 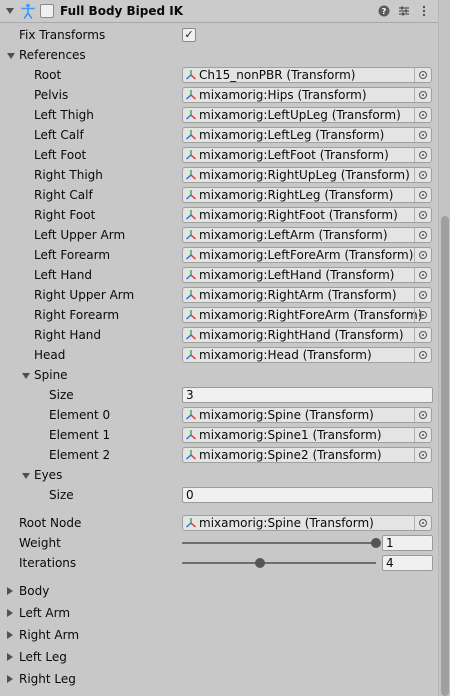 I want to click on ref-left-thigh-field: mixamorig:LeftUpLeg (Transform), so click(x=307, y=115).